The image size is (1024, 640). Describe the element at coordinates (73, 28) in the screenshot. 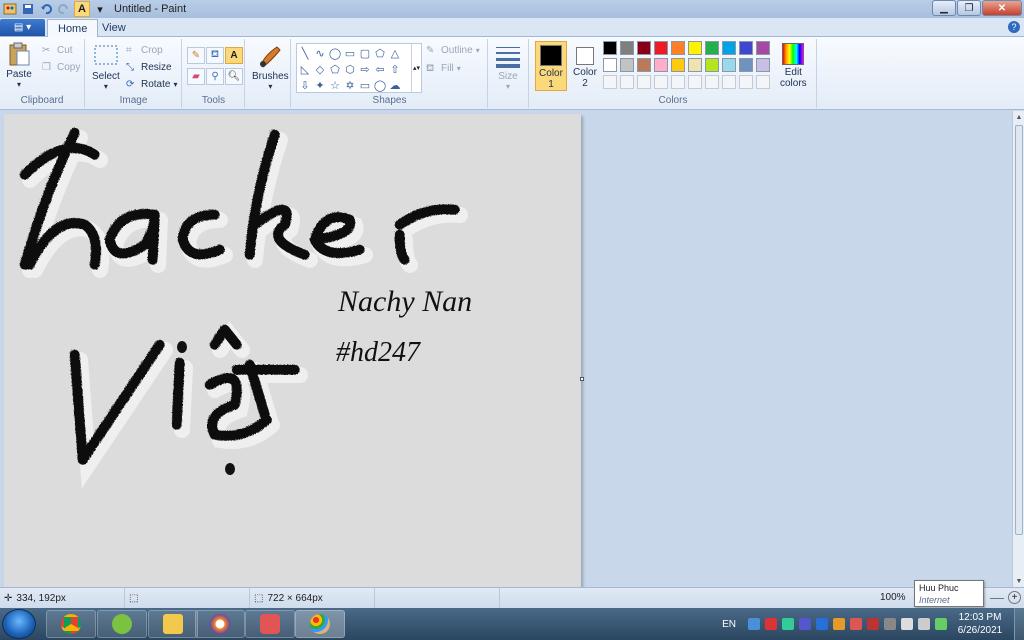

I see `tab-home: Home` at that location.